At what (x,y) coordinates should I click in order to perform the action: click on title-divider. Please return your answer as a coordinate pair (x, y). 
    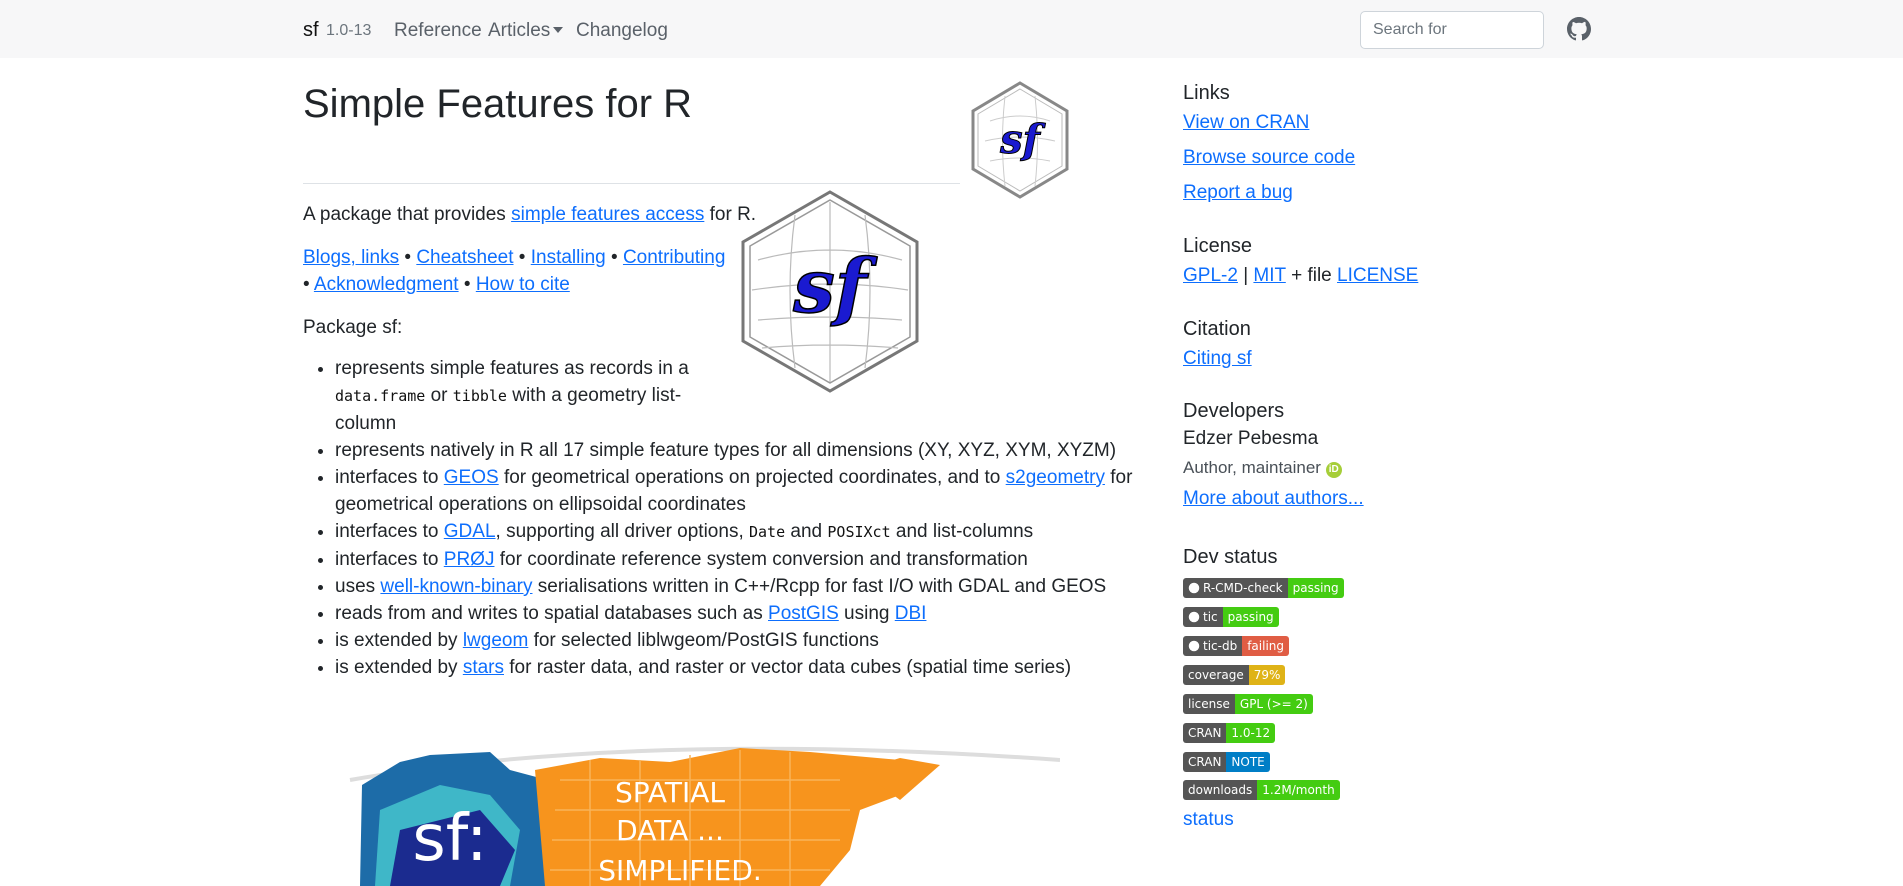
    Looking at the image, I should click on (631, 183).